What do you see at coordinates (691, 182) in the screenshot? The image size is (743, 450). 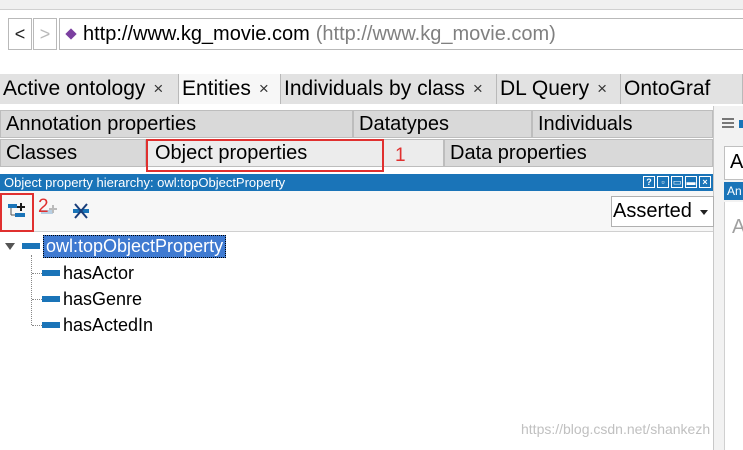 I see `minimize-icon: ▬` at bounding box center [691, 182].